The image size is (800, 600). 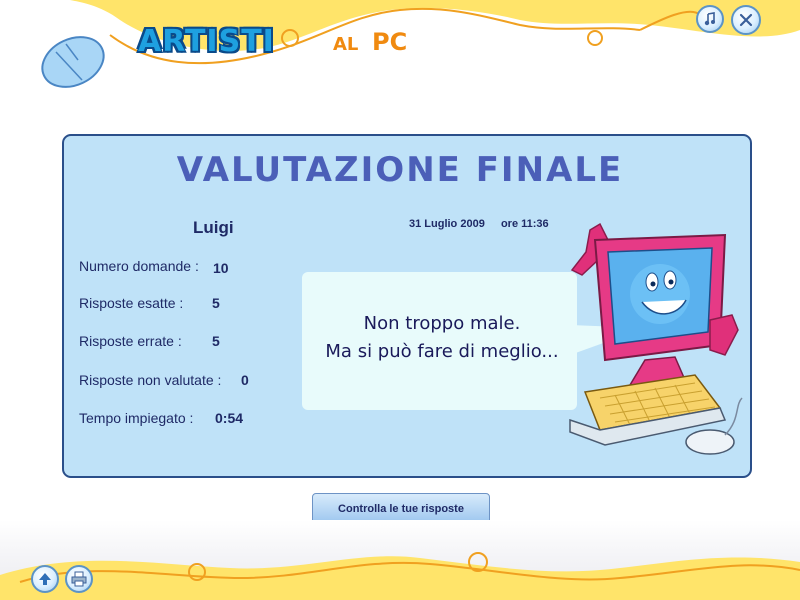 I want to click on stat-value-unrated: 0, so click(x=245, y=380).